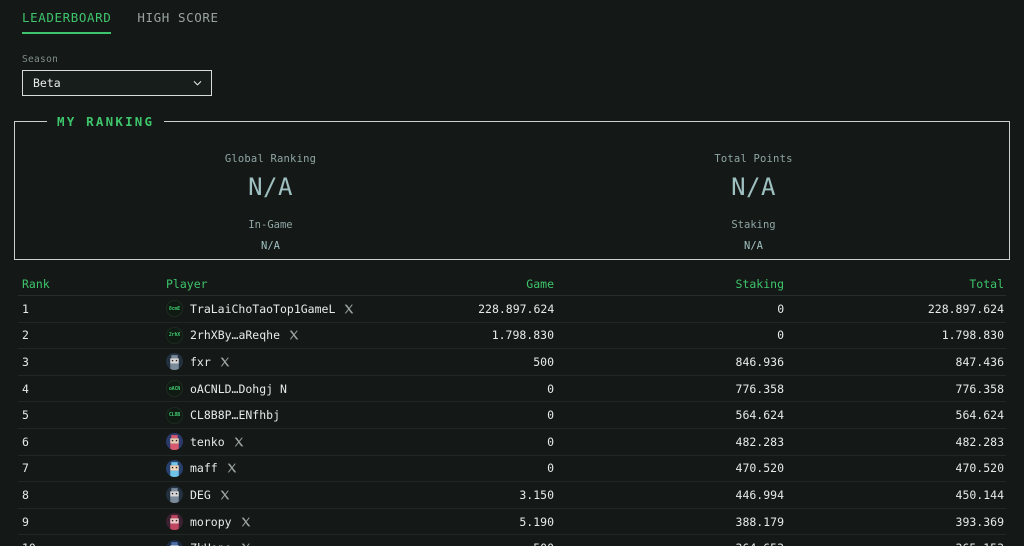 The height and width of the screenshot is (546, 1024). What do you see at coordinates (979, 521) in the screenshot?
I see `cell-total: 393.369` at bounding box center [979, 521].